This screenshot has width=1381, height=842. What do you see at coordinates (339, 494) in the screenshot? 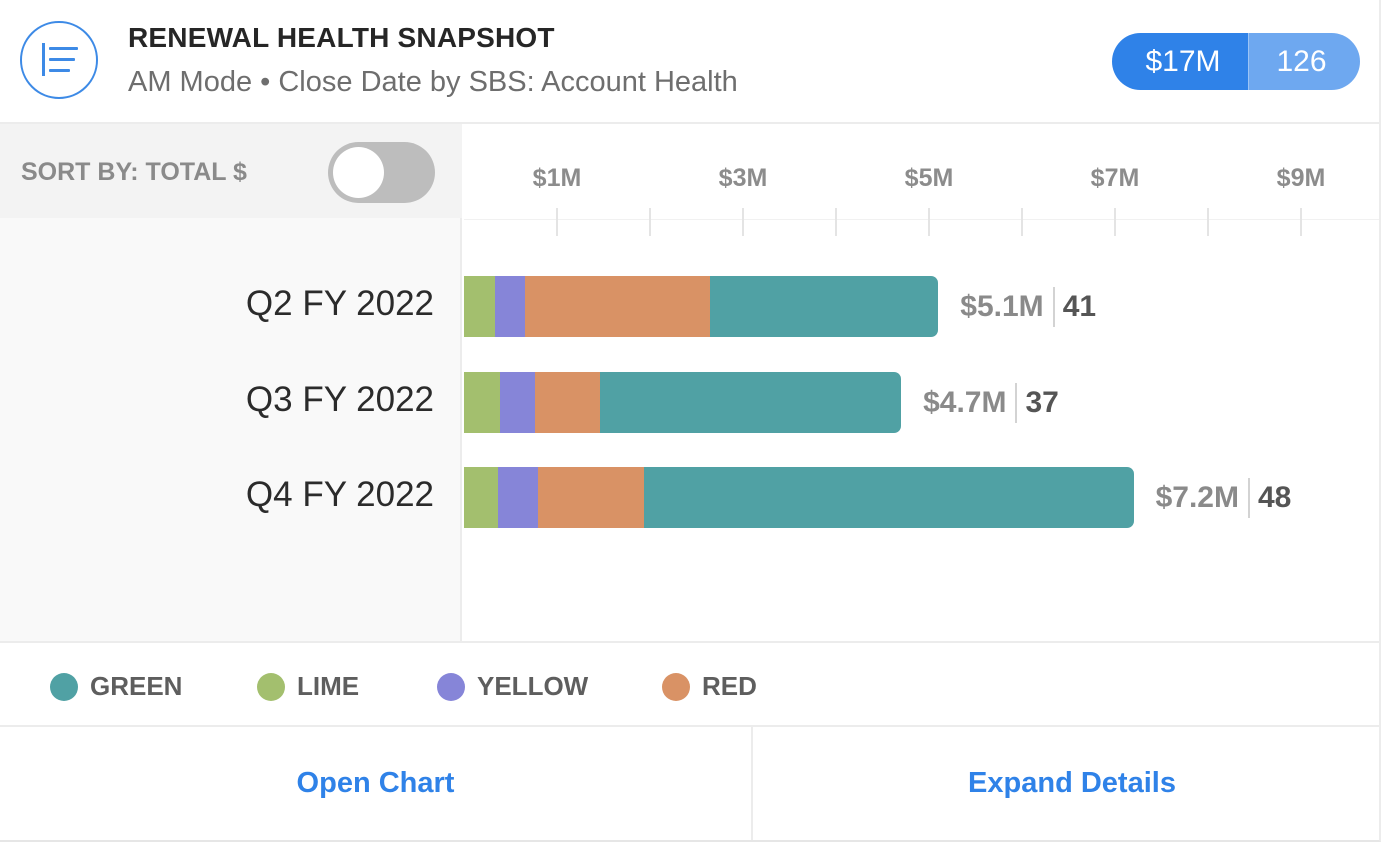
I see `category-label: Q4 FY 2022` at bounding box center [339, 494].